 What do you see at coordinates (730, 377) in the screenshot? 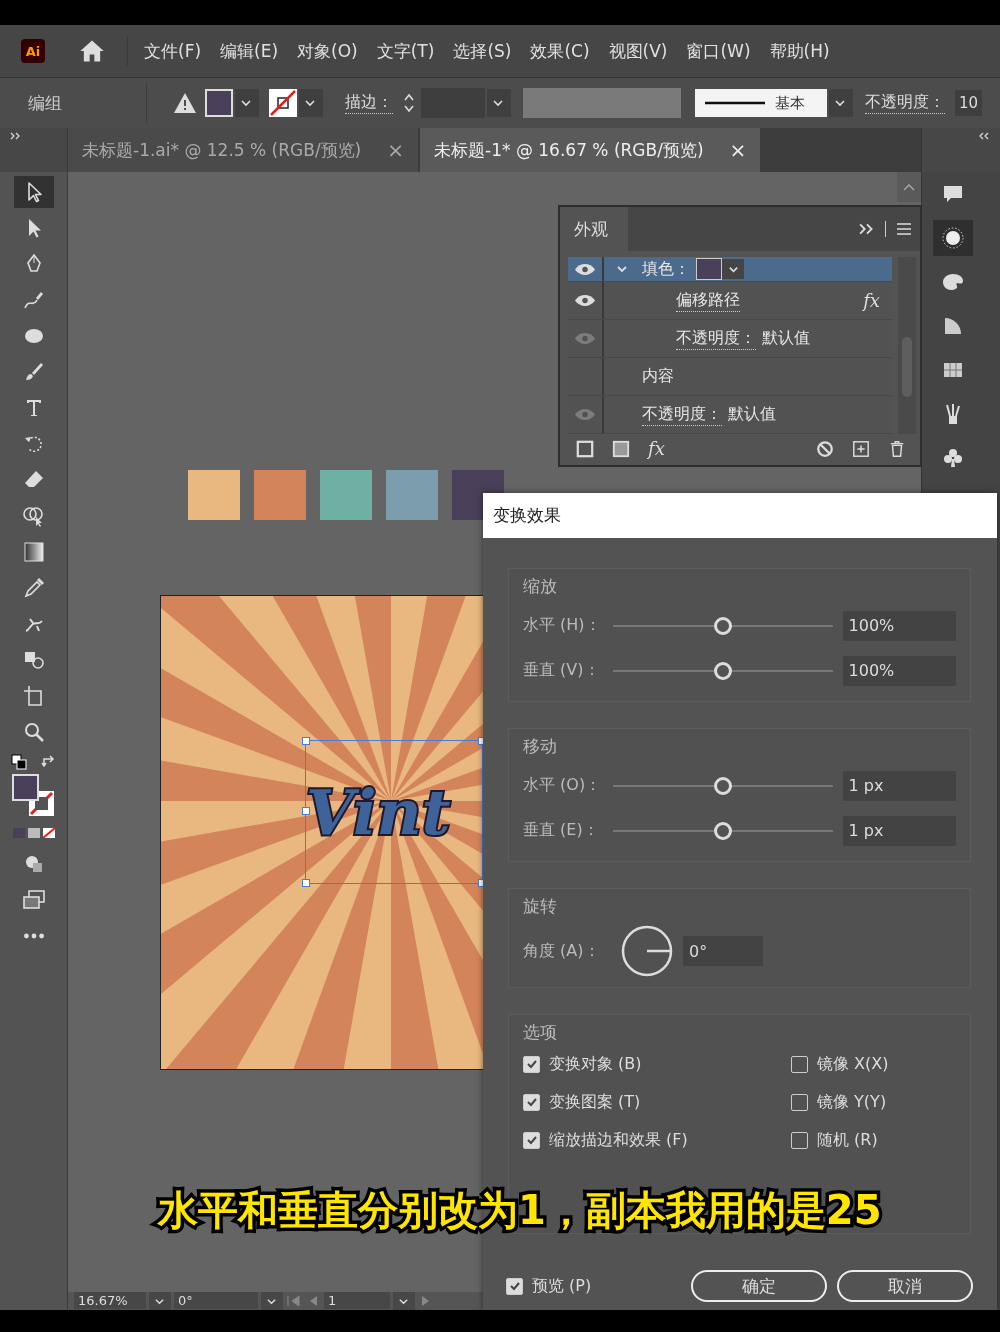
I see `appearance-row: 内容` at bounding box center [730, 377].